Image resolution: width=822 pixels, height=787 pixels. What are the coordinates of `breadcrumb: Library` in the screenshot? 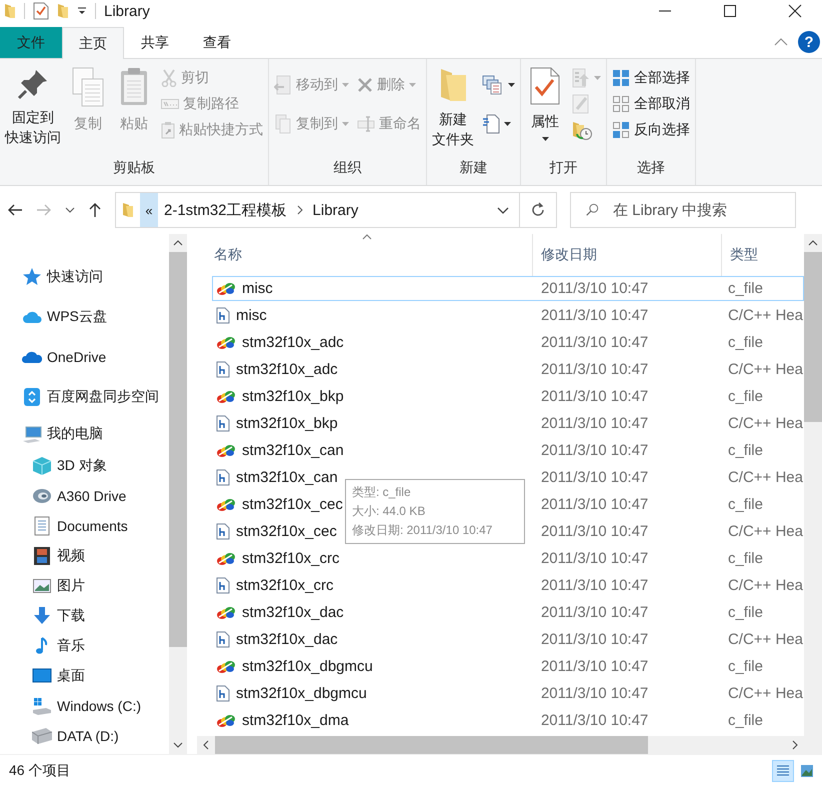 It's located at (335, 210).